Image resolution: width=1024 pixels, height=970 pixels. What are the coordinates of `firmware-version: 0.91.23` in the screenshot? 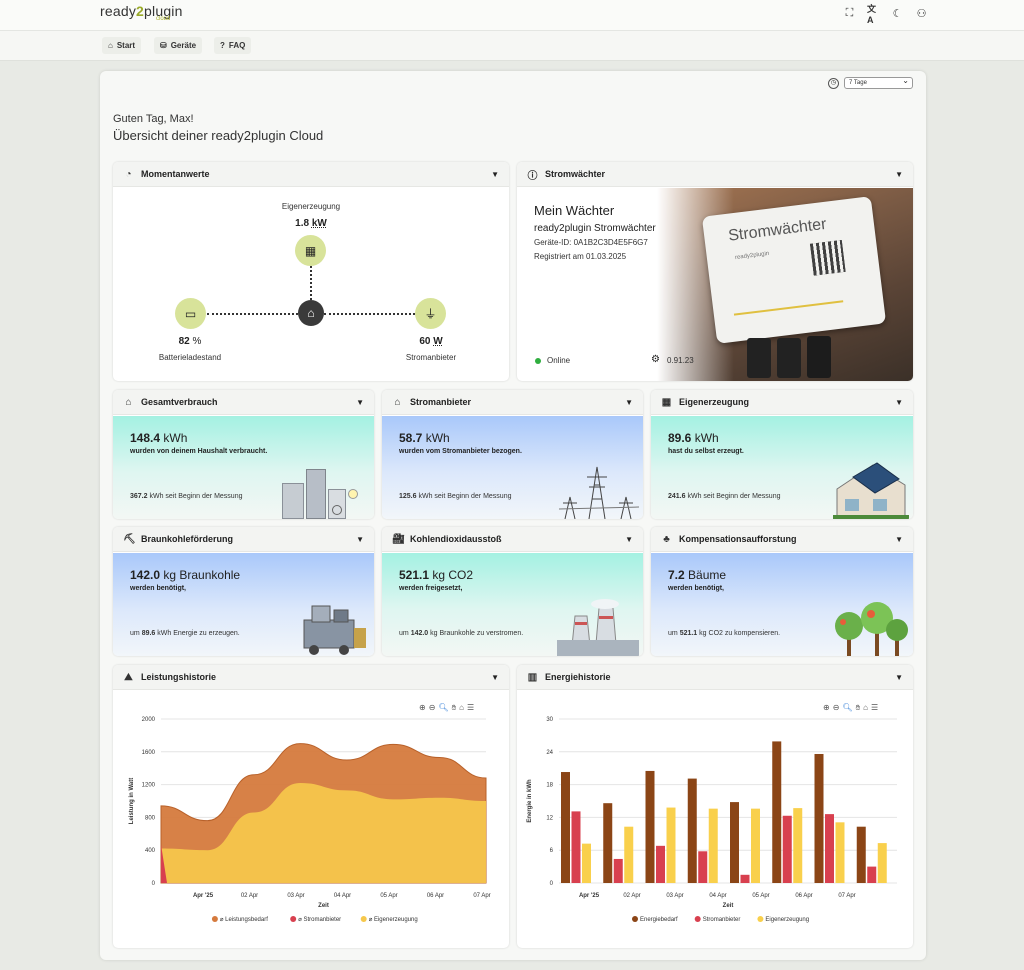 It's located at (680, 360).